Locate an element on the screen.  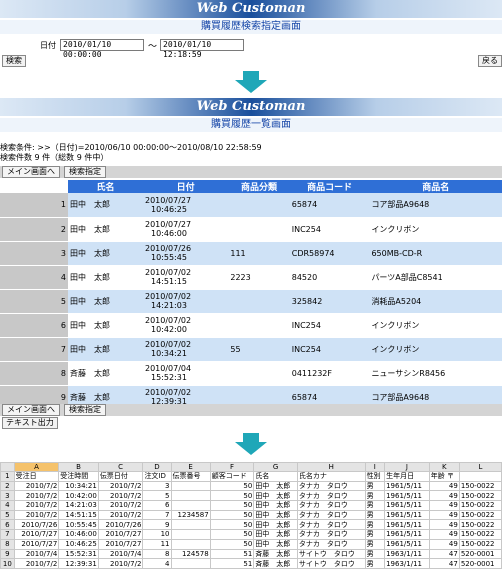
sheet-cell: 1963/1/11 is located at coordinates (407, 563).